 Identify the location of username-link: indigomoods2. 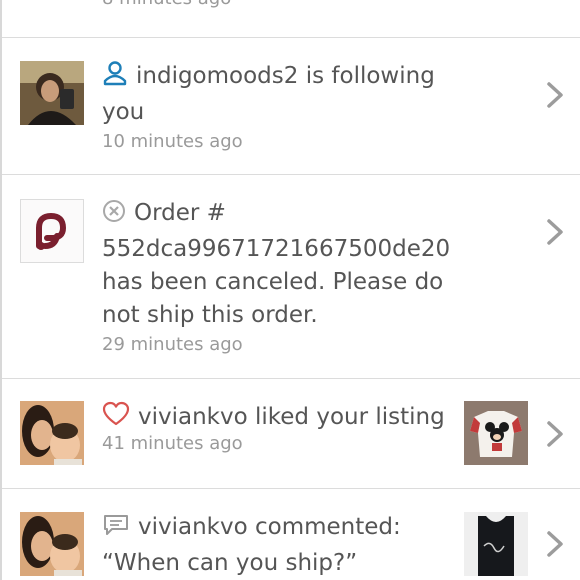
(217, 76).